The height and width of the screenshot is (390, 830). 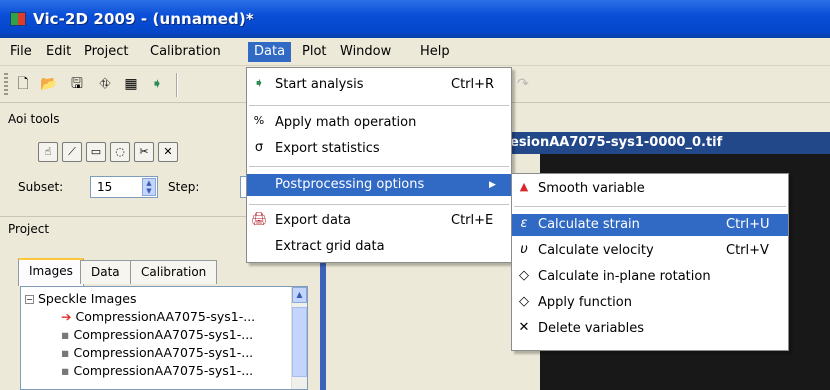 What do you see at coordinates (379, 85) in the screenshot?
I see `menu-item-start-analysis: ➧ Start analysis Ctrl+R` at bounding box center [379, 85].